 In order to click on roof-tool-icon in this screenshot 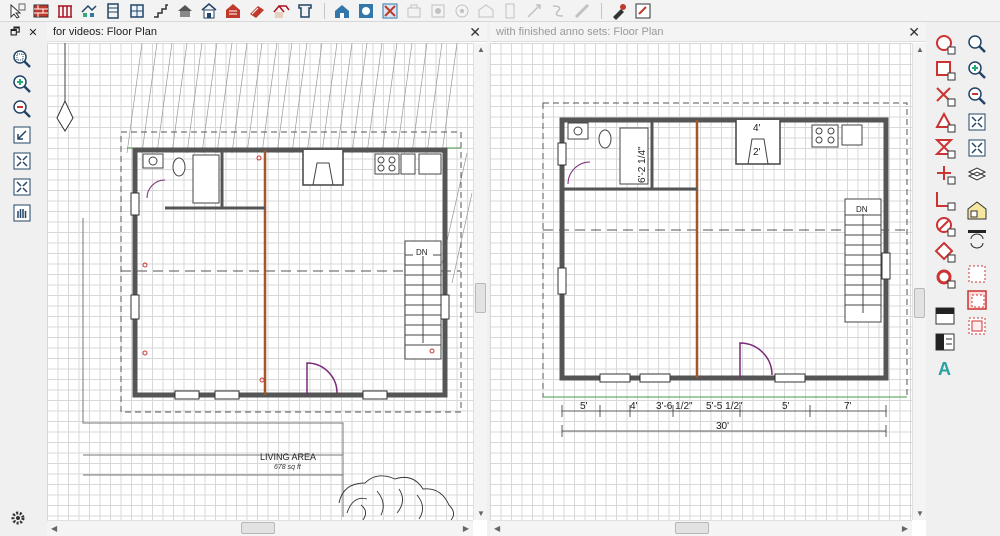, I will do `click(185, 11)`.